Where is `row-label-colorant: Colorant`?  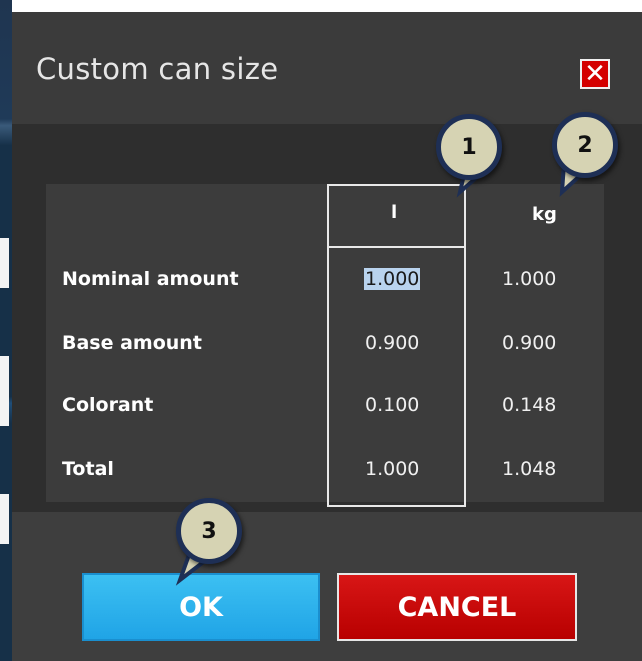
row-label-colorant: Colorant is located at coordinates (108, 405).